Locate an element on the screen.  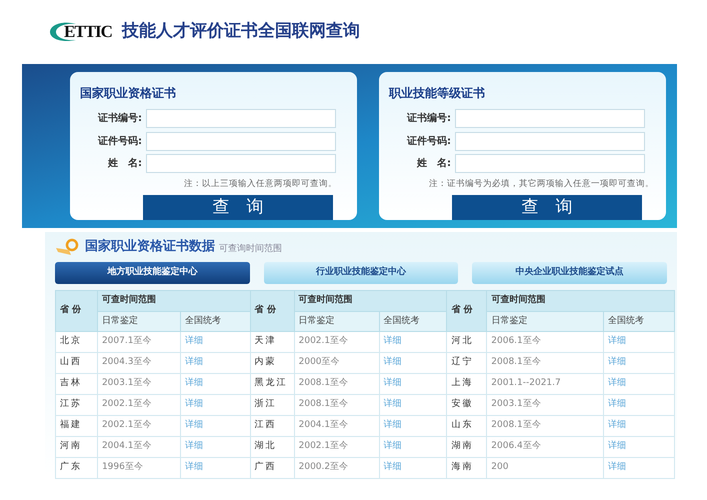
table-cell: 2004.3至今 is located at coordinates (138, 363).